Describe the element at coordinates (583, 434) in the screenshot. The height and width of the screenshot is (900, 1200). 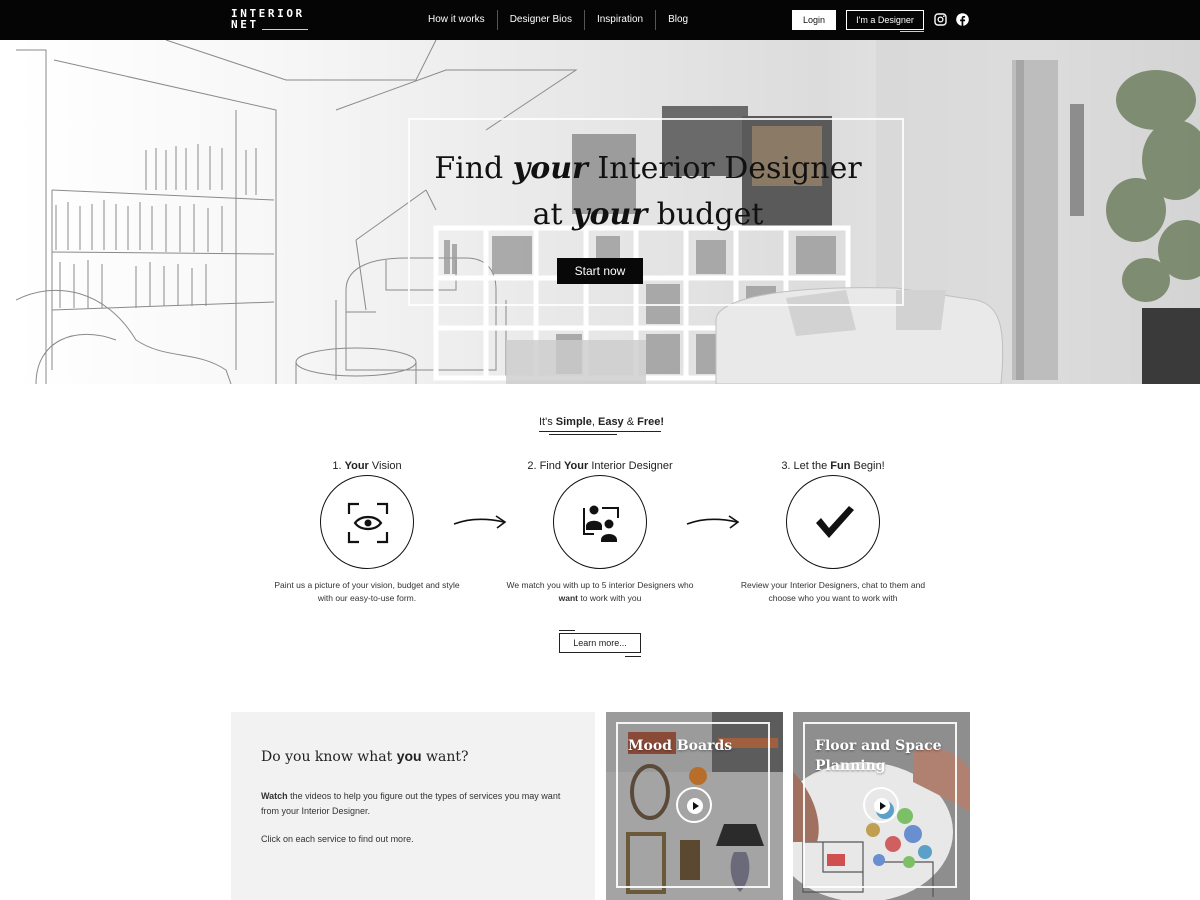
I see `tagline-underline-short` at that location.